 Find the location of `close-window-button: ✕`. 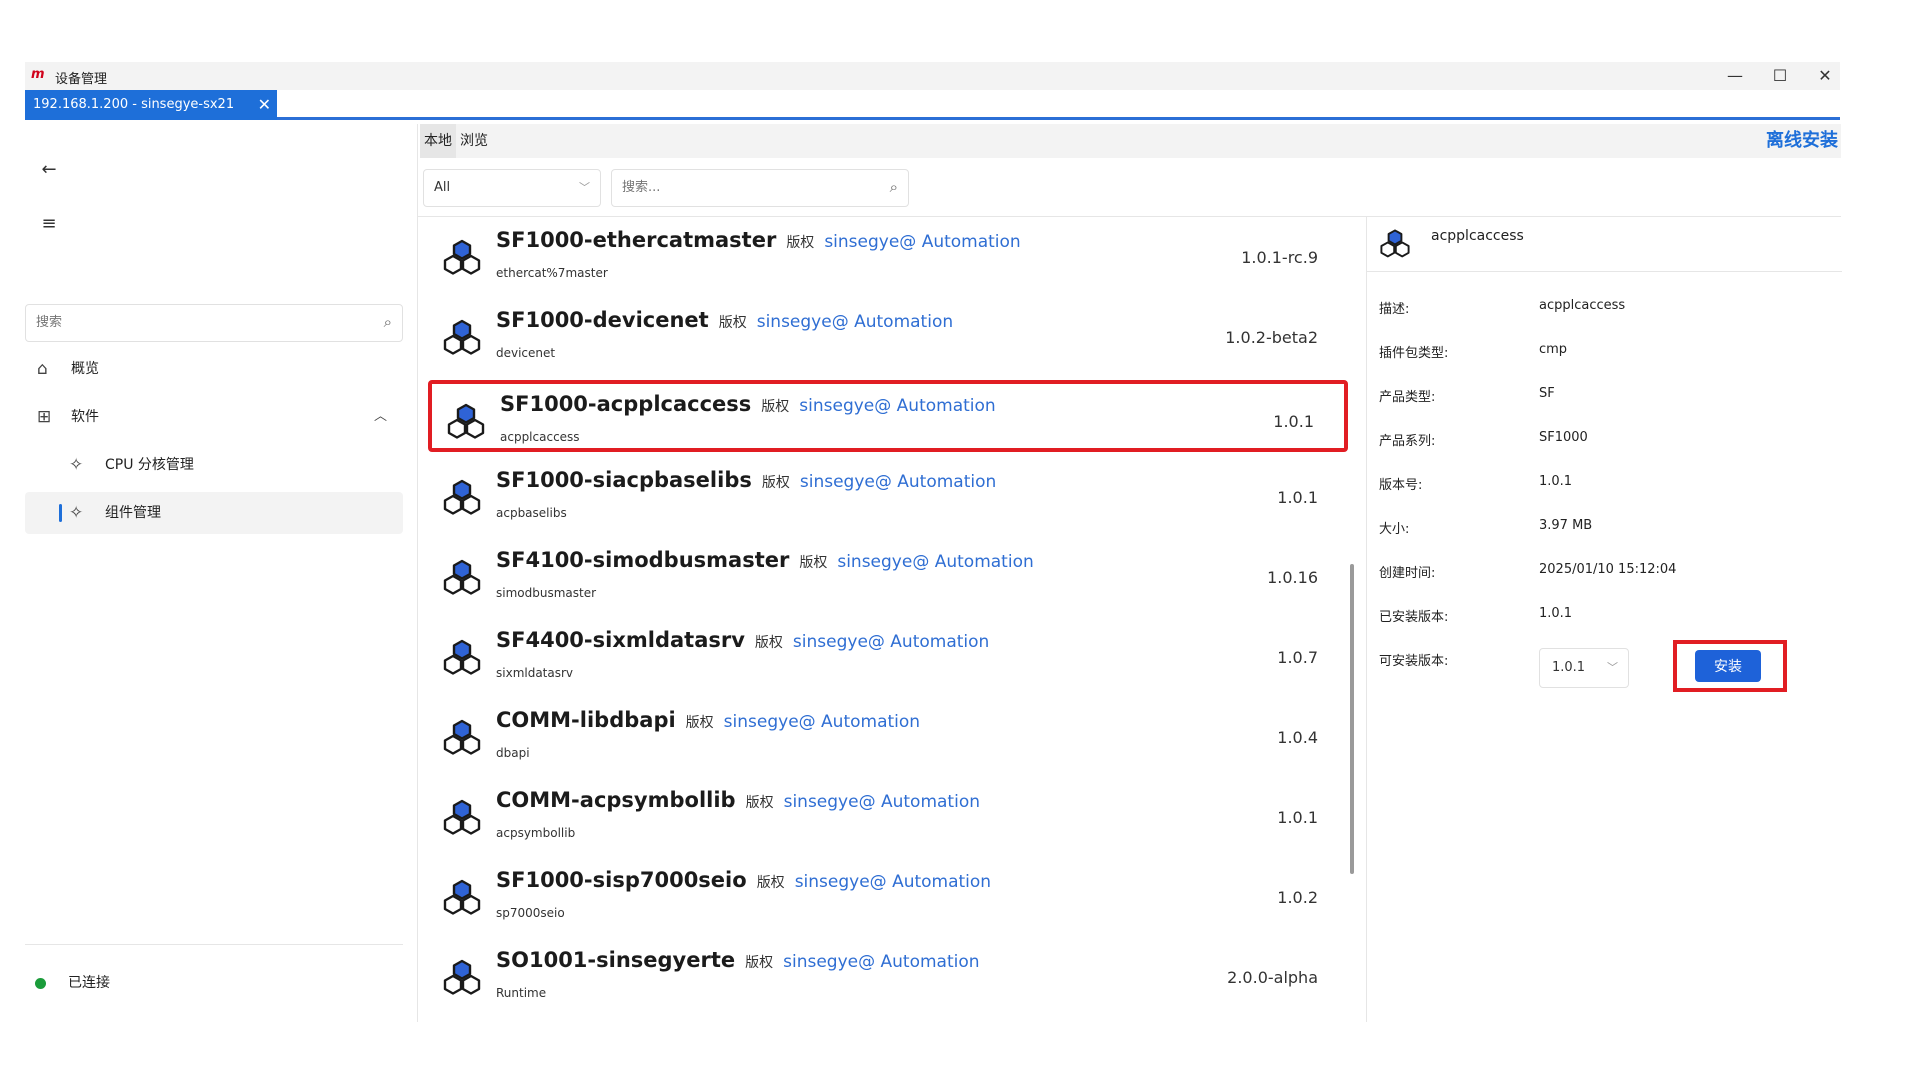

close-window-button: ✕ is located at coordinates (1825, 76).